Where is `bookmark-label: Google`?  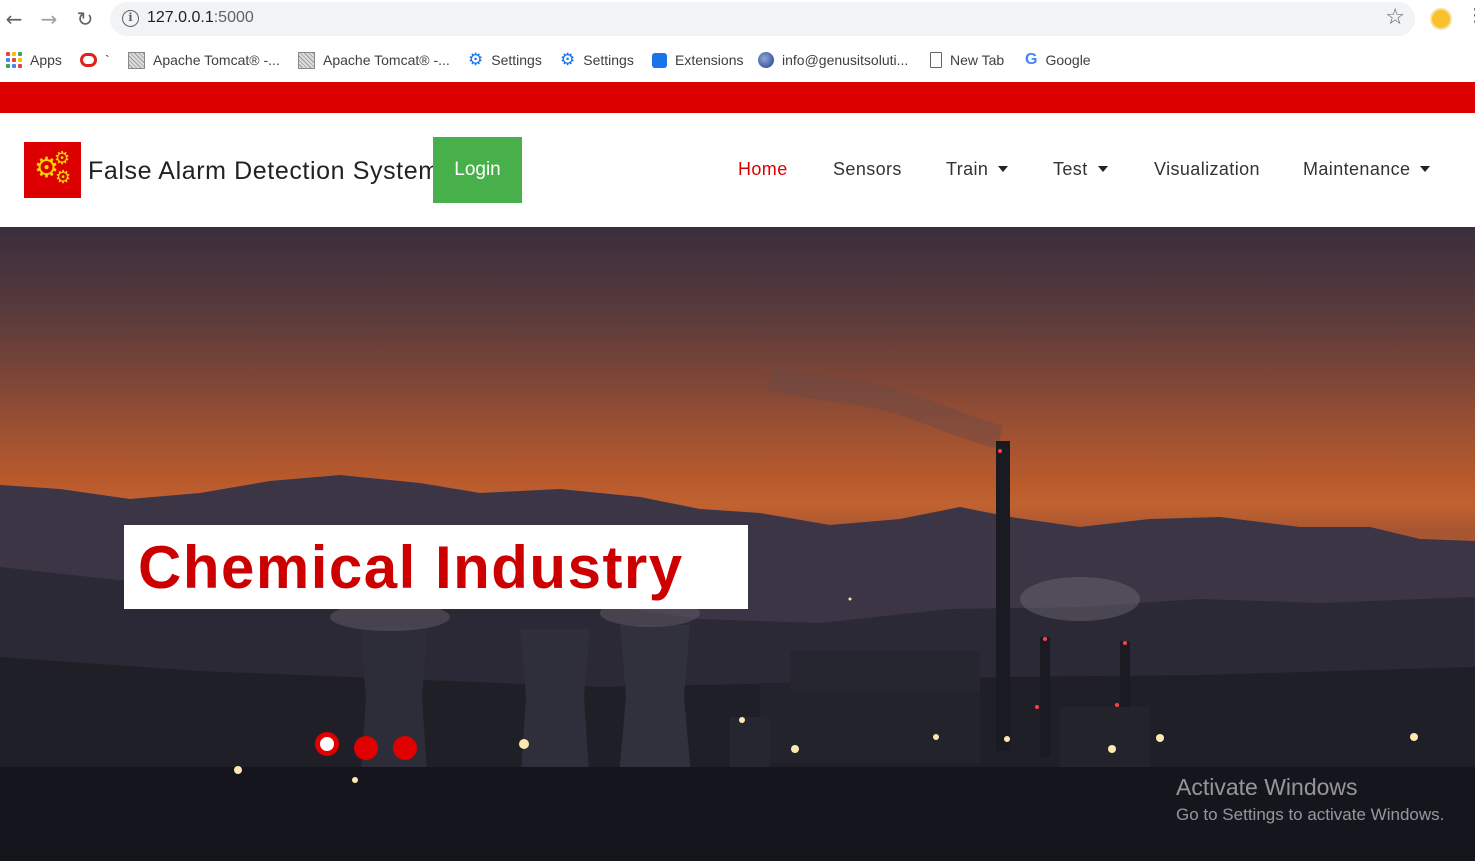 bookmark-label: Google is located at coordinates (1068, 60).